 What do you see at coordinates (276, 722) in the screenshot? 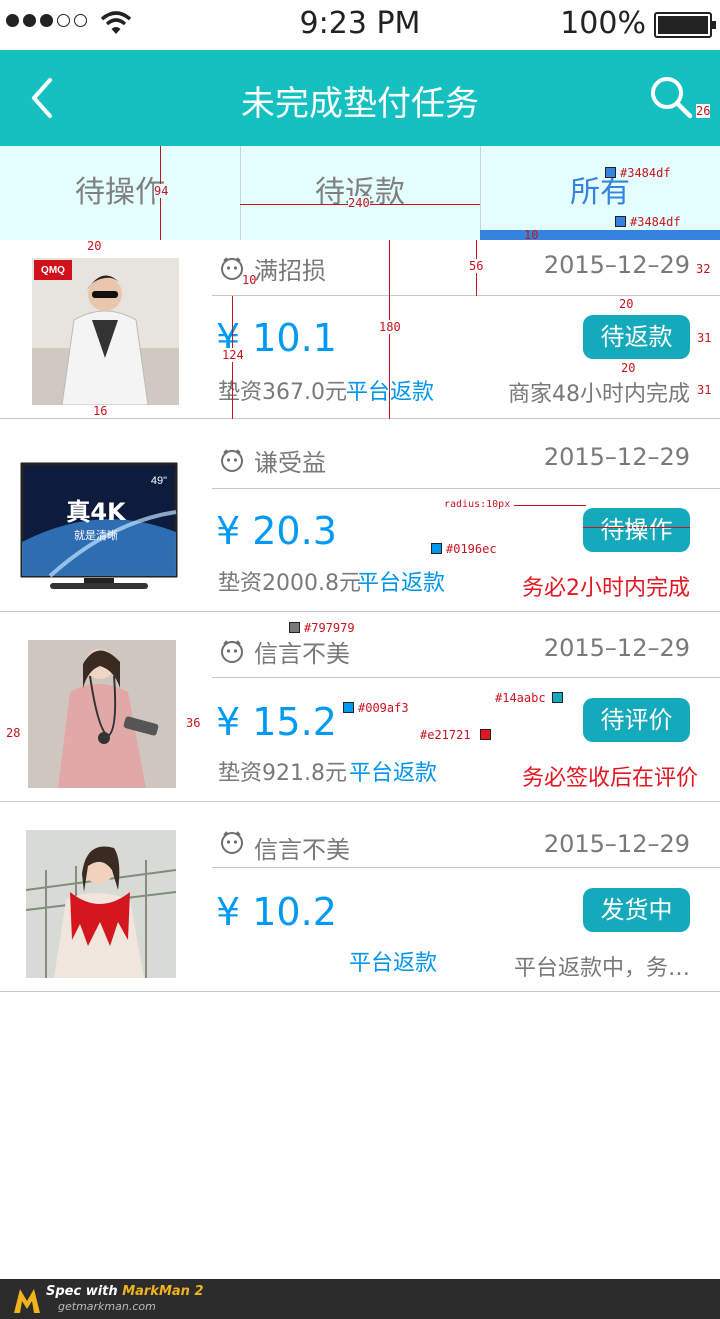
I see `order-price: ¥ 15.2` at bounding box center [276, 722].